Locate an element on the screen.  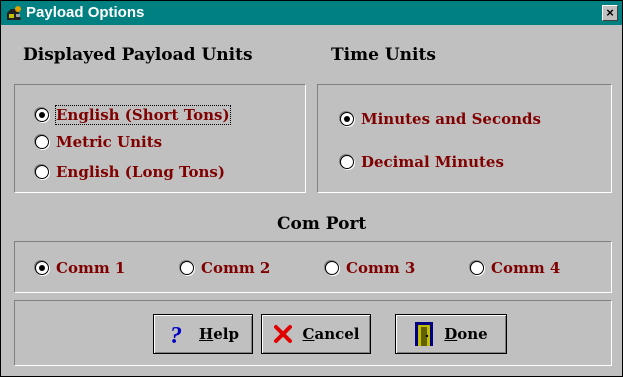
com-port-option-4: Comm 4 is located at coordinates (515, 268).